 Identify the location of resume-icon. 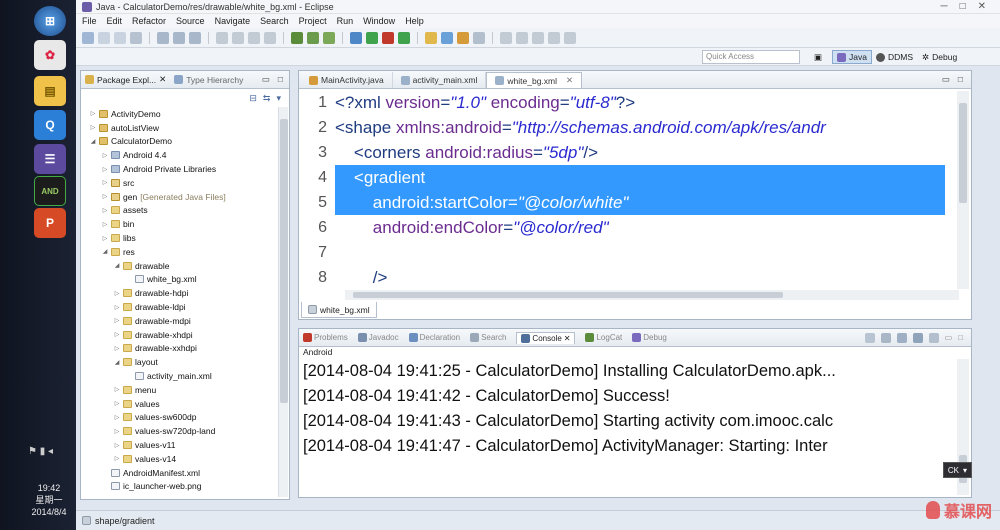
(270, 37).